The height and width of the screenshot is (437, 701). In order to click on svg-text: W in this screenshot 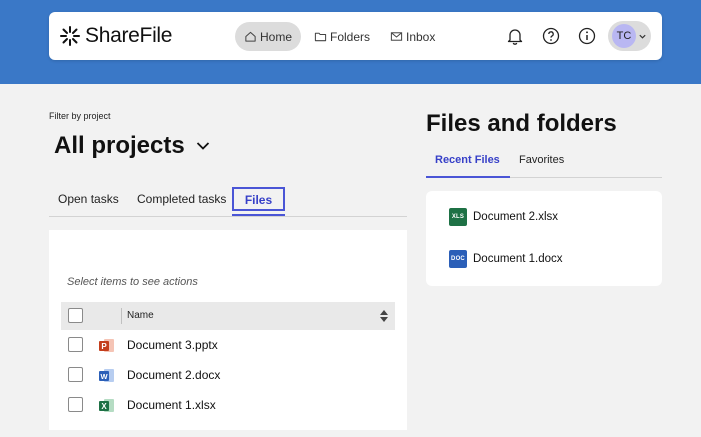, I will do `click(104, 376)`.